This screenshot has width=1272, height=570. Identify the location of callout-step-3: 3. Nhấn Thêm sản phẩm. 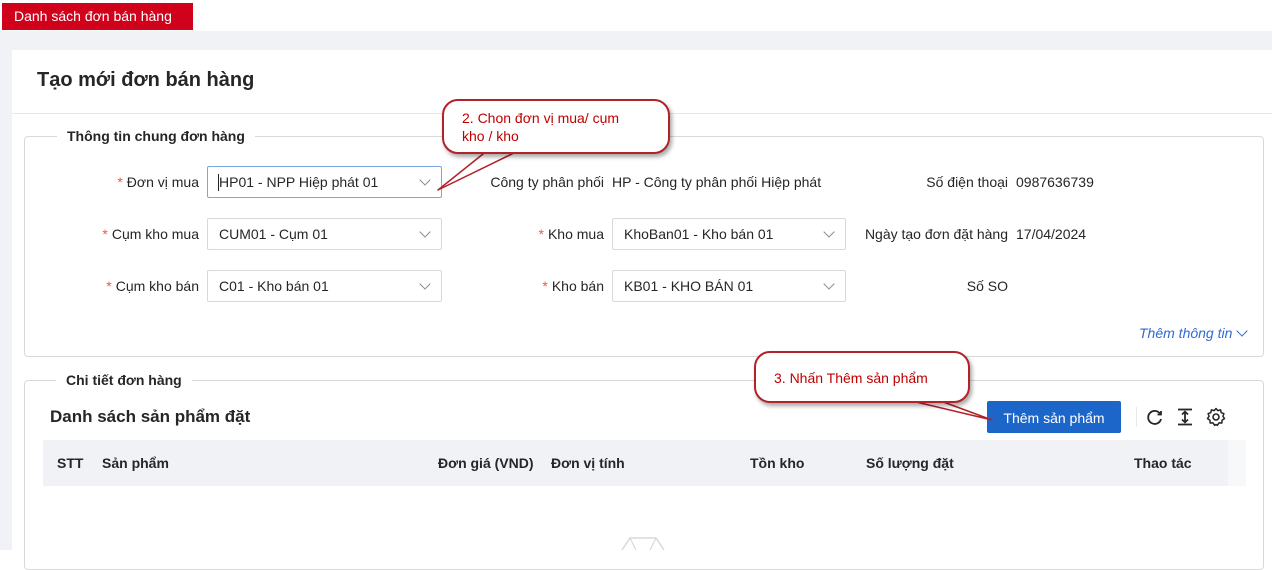
(862, 377).